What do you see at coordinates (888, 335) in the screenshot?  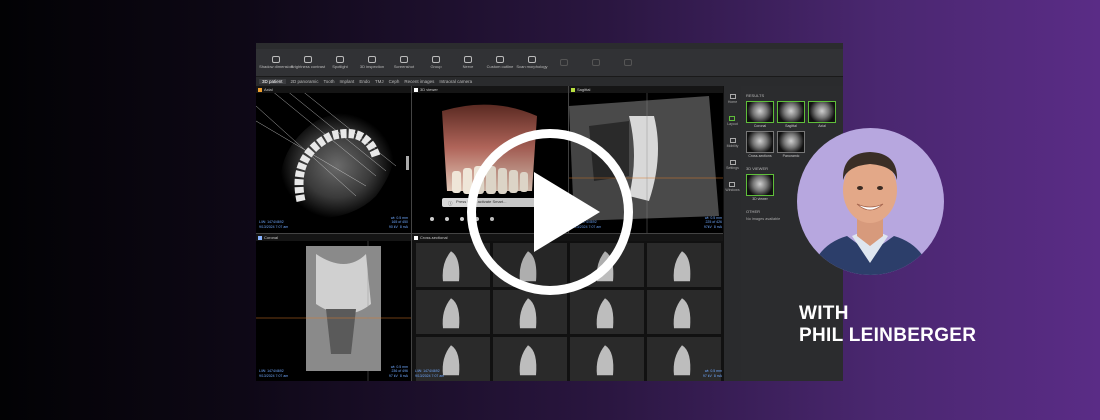 I see `presenter-name: PHIL LEINBERGER` at bounding box center [888, 335].